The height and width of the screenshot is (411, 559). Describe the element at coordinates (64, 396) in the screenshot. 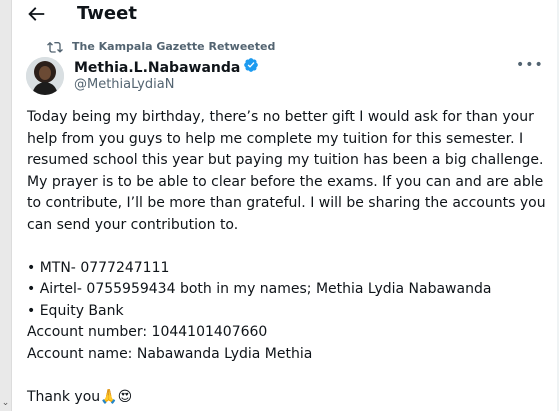

I see `thanks-text: Thank you` at that location.